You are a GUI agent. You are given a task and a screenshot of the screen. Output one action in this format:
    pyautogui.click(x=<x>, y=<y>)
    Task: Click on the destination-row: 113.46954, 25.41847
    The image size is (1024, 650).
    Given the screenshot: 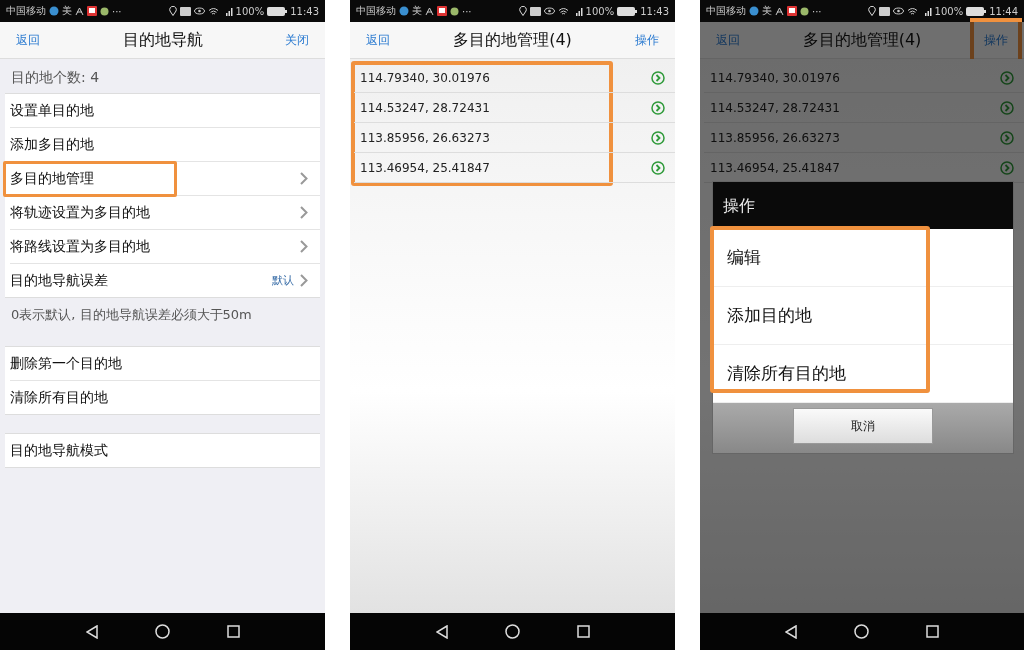 What is the action you would take?
    pyautogui.click(x=514, y=168)
    